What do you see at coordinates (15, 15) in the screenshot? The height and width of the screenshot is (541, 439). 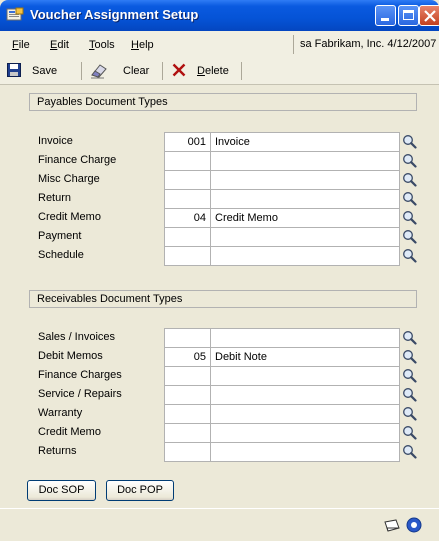 I see `window-app-icon` at bounding box center [15, 15].